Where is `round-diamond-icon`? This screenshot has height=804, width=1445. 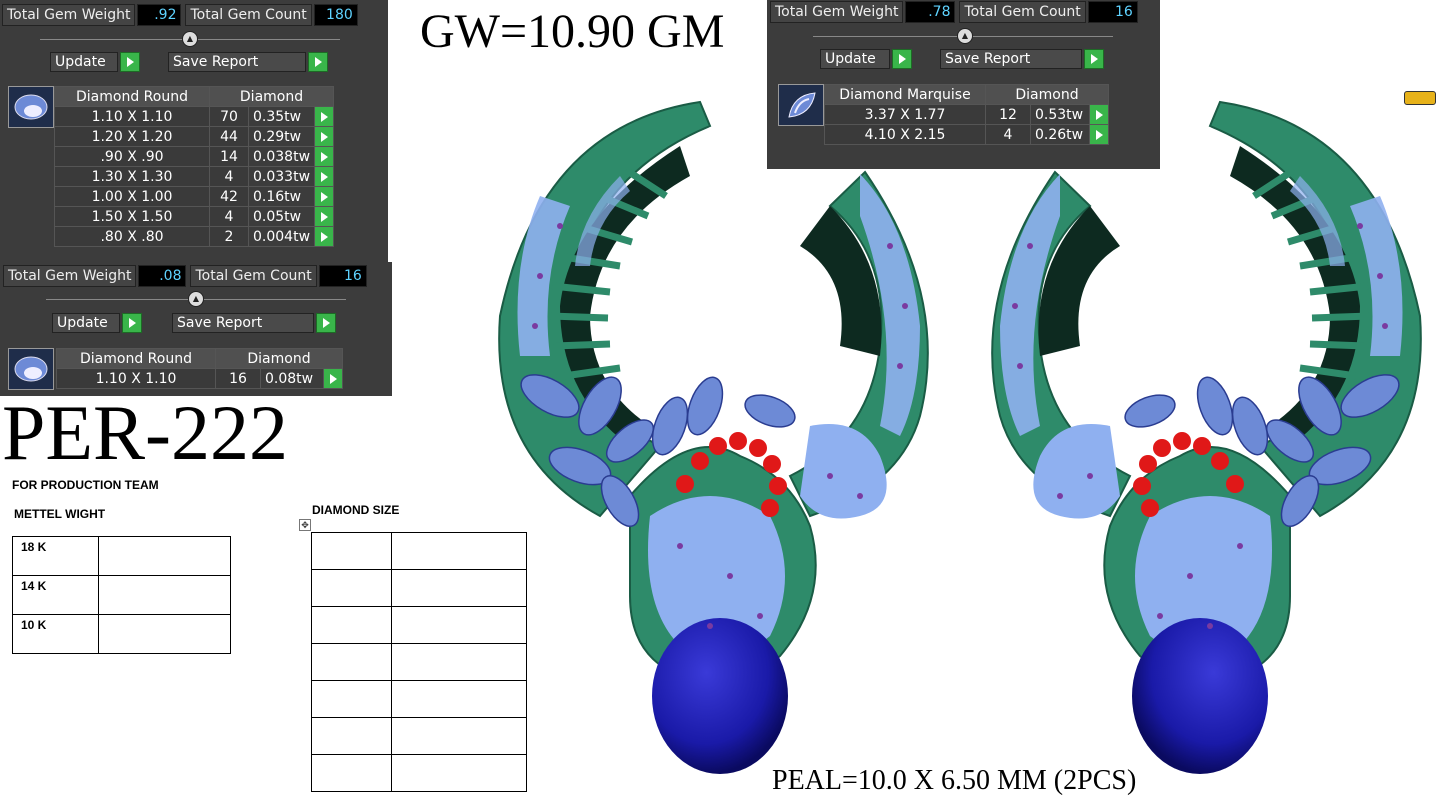
round-diamond-icon is located at coordinates (31, 107).